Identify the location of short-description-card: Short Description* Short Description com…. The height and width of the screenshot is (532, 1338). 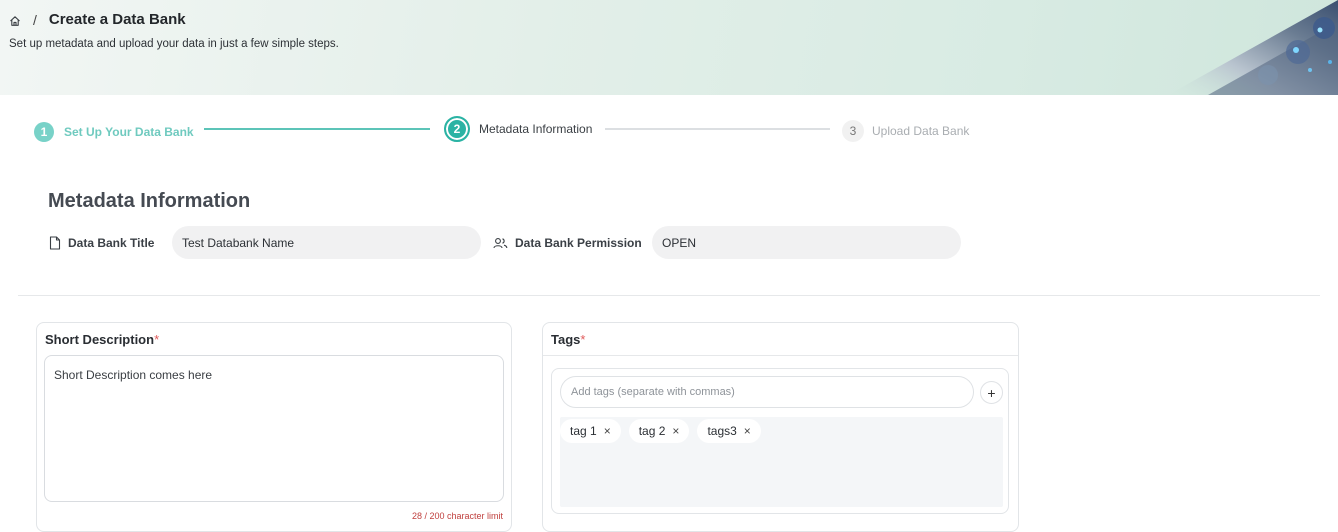
(274, 427).